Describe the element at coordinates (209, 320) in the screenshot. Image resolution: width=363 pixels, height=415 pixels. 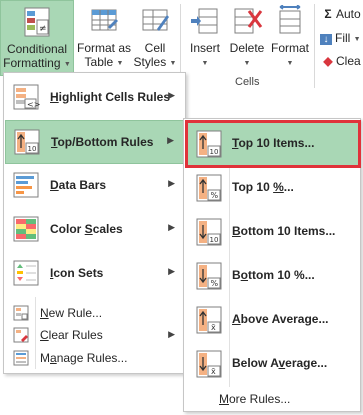
I see `above-average-icon: x̄` at that location.